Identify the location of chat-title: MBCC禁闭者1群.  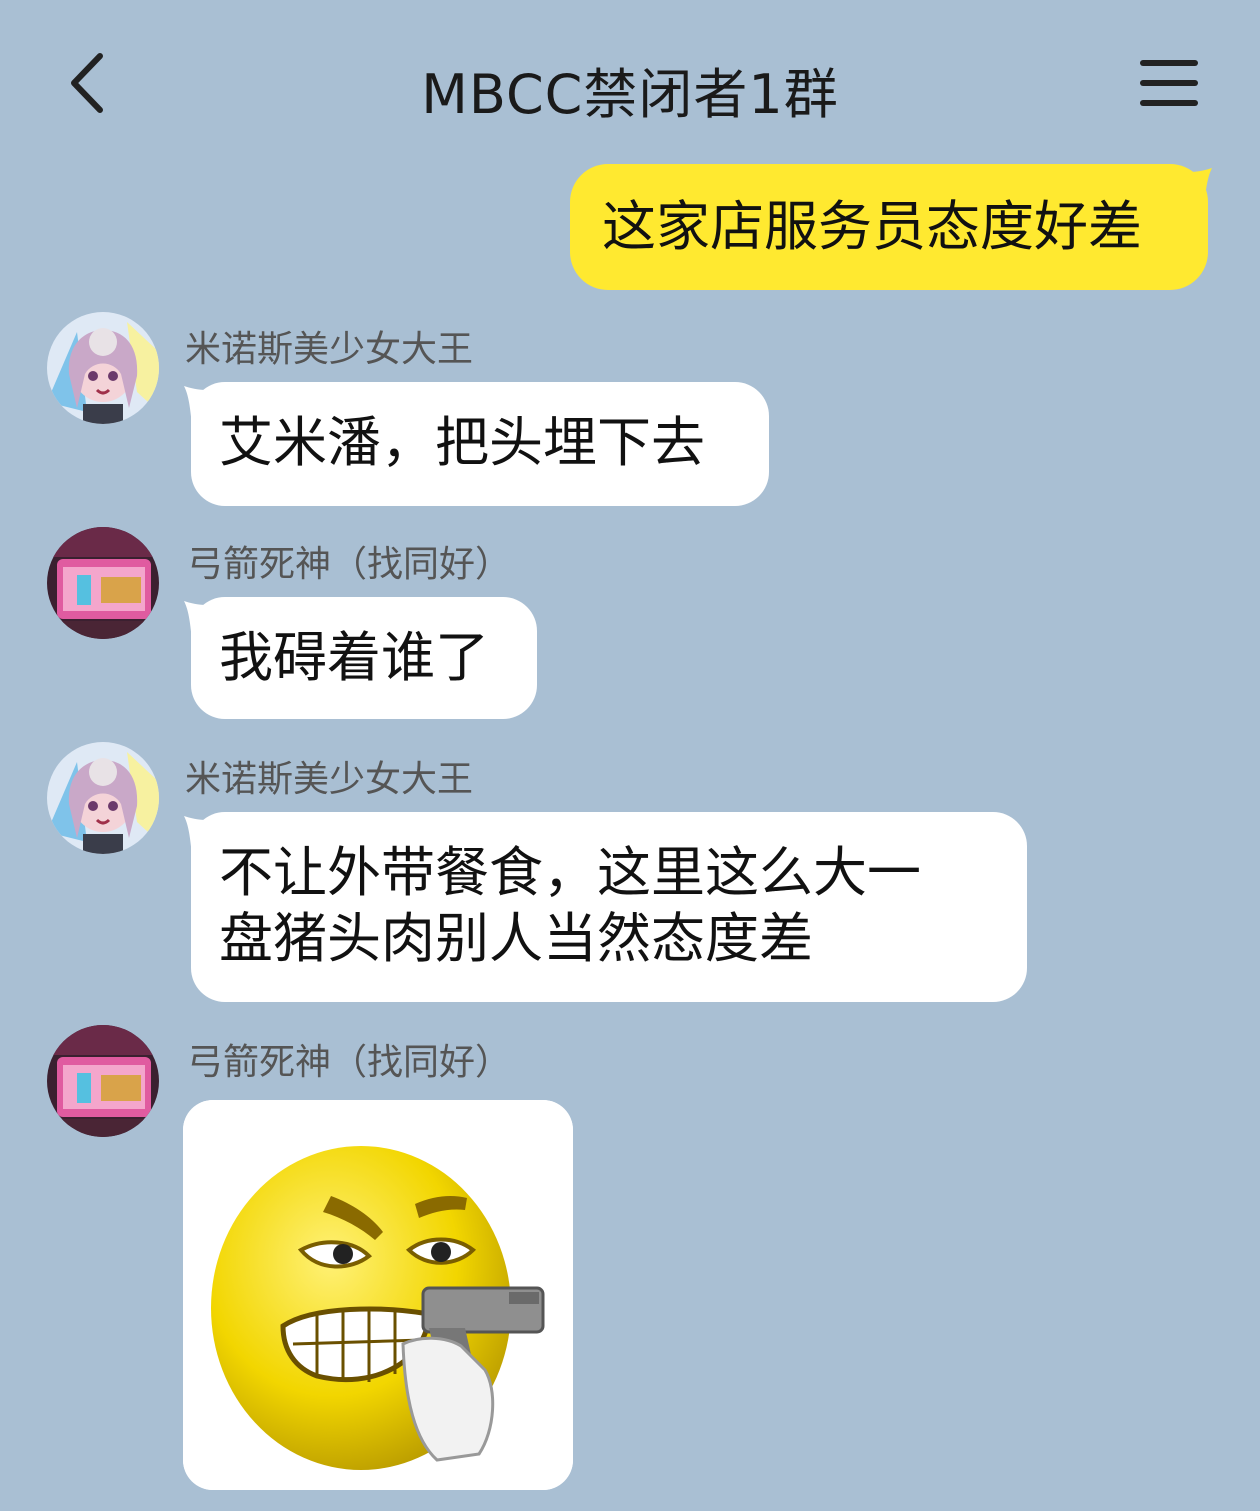
(630, 94).